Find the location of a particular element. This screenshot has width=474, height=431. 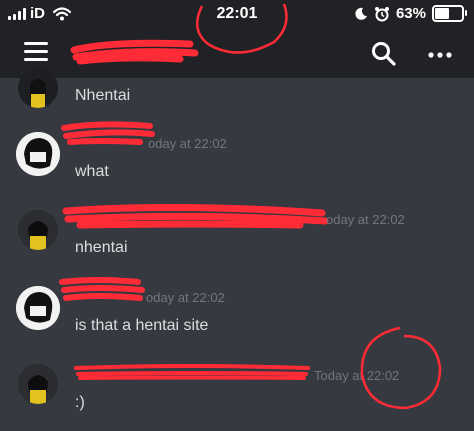

message-text: is that a hentai site is located at coordinates (142, 325).